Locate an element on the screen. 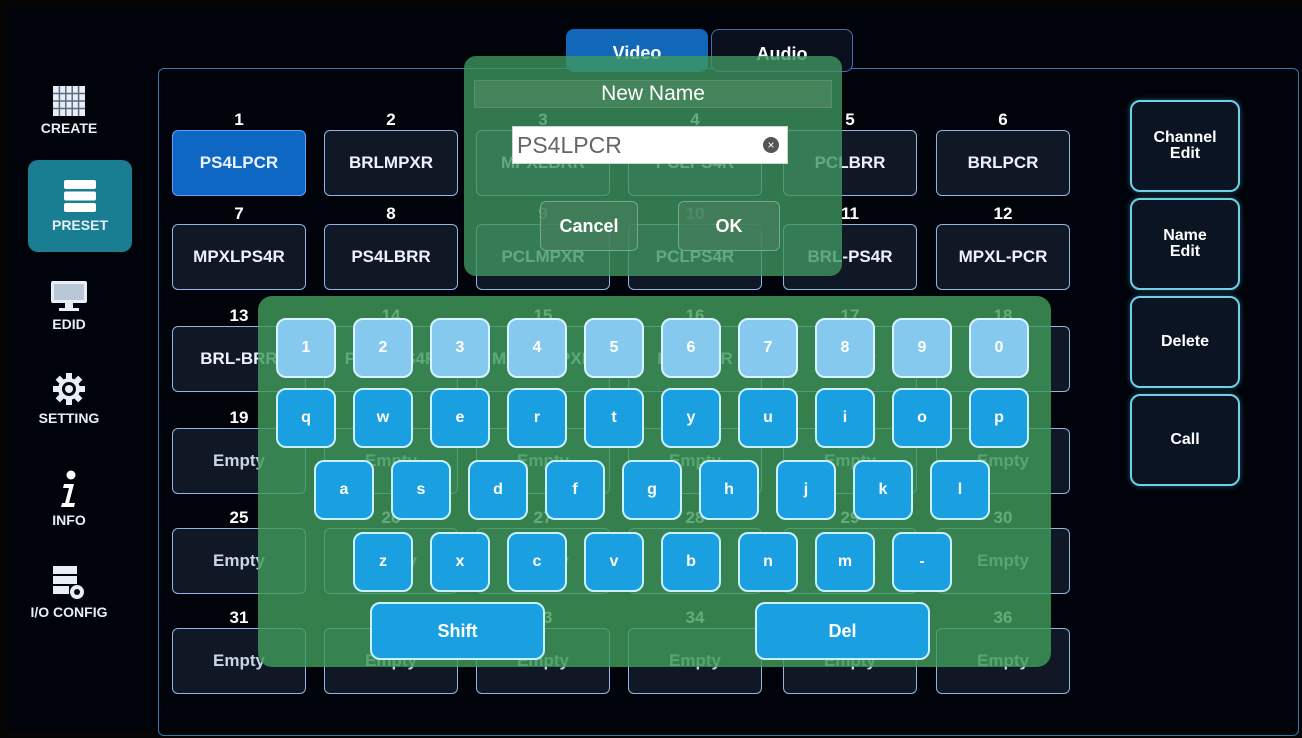 The image size is (1302, 738). info-icon is located at coordinates (68, 488).